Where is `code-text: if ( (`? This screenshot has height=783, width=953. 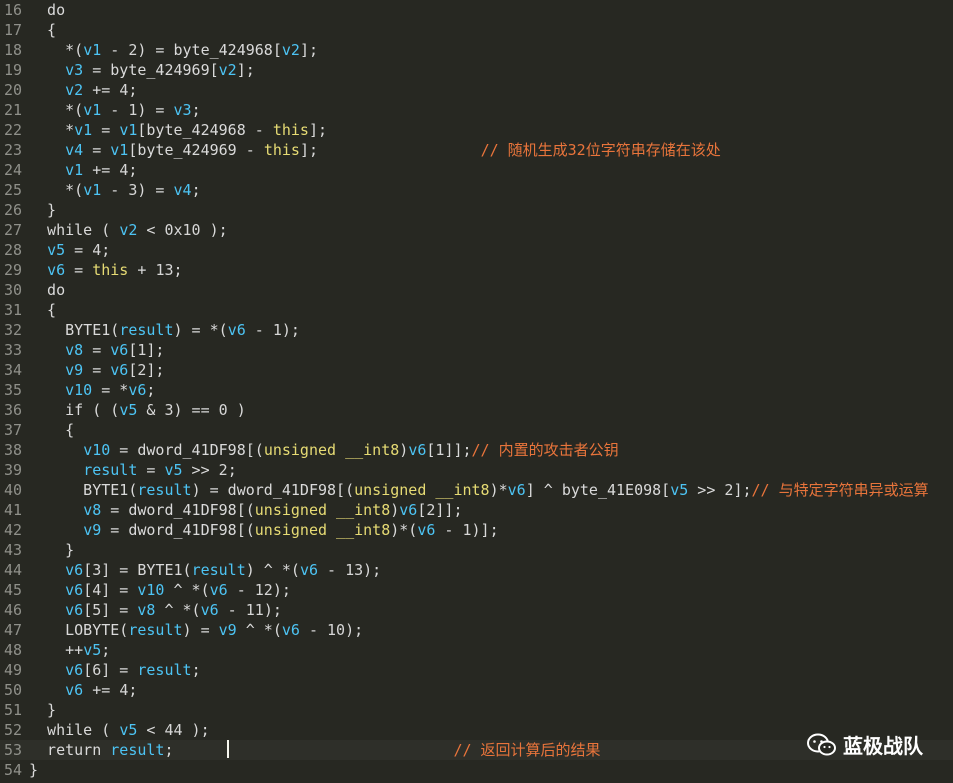 code-text: if ( ( is located at coordinates (74, 410).